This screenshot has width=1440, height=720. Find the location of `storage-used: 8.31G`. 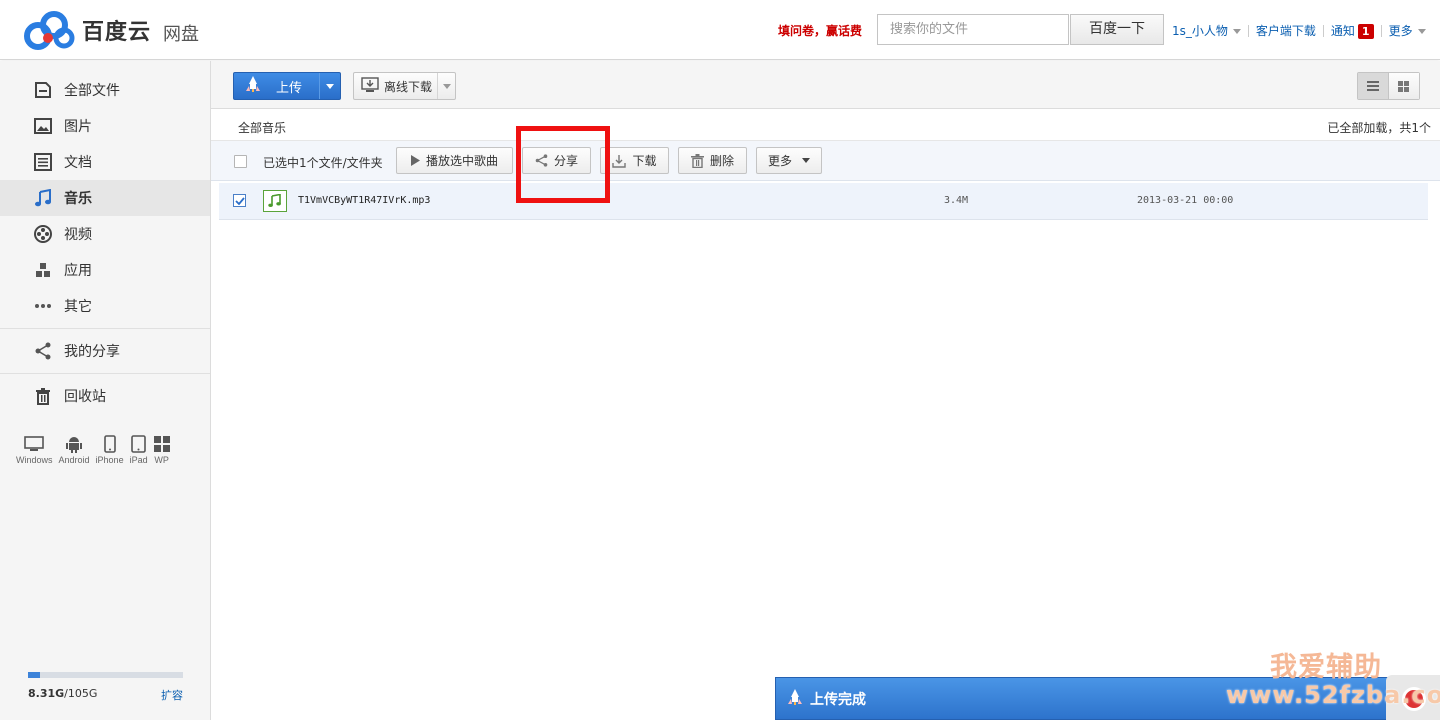

storage-used: 8.31G is located at coordinates (46, 693).